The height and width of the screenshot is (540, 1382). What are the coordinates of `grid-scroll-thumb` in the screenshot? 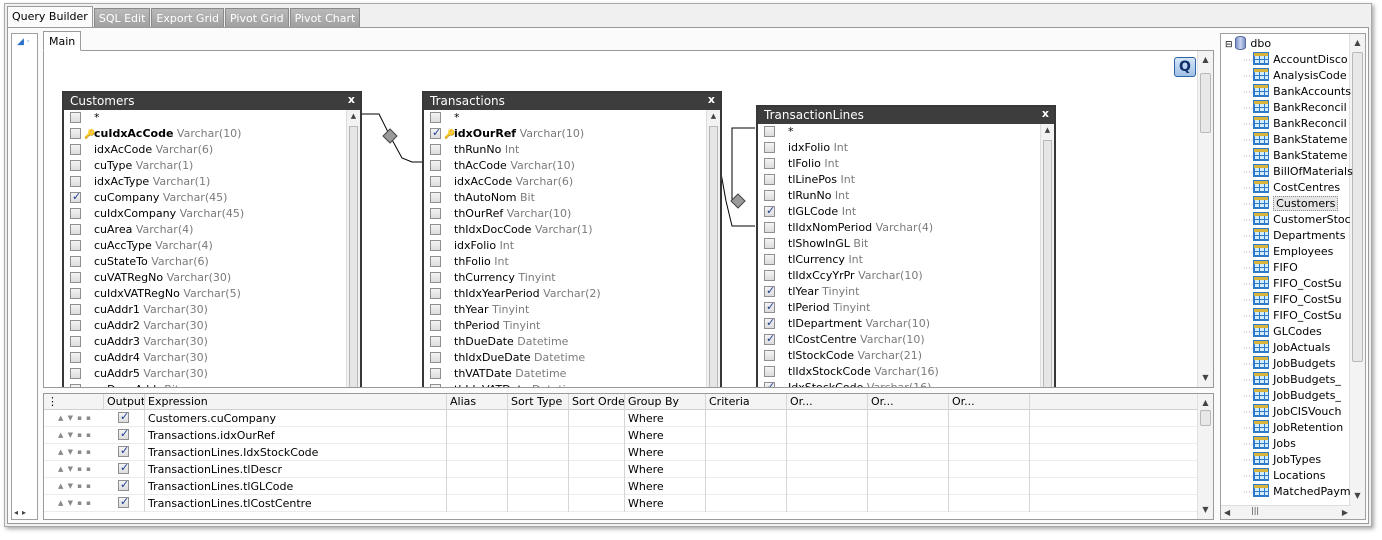 It's located at (1205, 418).